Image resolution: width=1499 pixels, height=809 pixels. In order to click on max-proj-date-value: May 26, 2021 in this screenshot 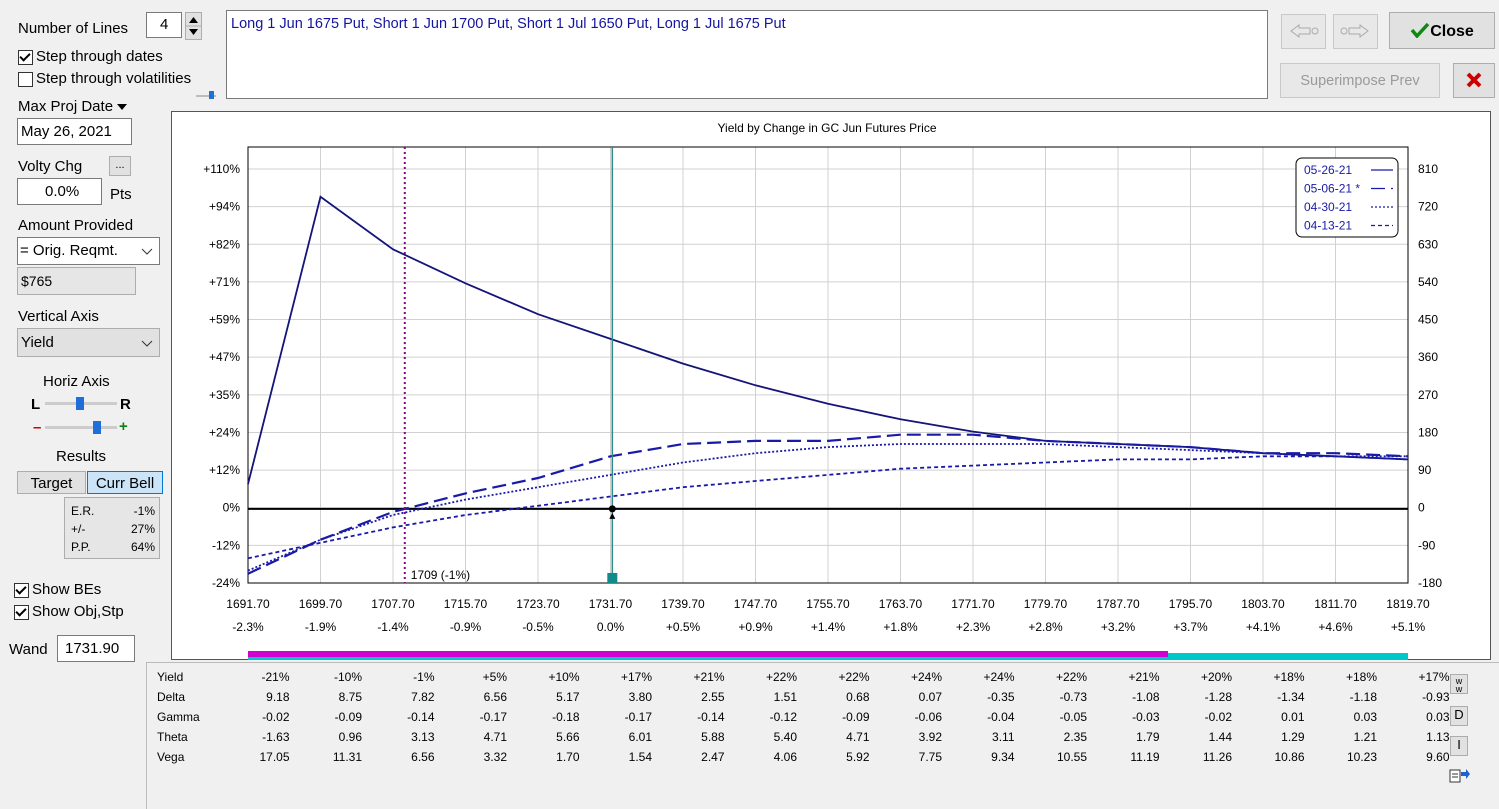, I will do `click(66, 131)`.